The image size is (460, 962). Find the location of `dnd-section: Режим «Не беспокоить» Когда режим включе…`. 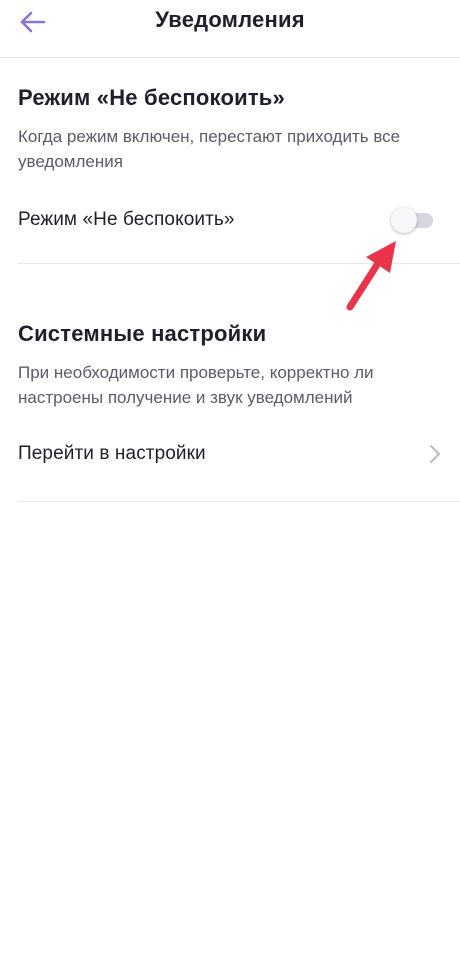

dnd-section: Режим «Не беспокоить» Когда режим включе… is located at coordinates (230, 129).